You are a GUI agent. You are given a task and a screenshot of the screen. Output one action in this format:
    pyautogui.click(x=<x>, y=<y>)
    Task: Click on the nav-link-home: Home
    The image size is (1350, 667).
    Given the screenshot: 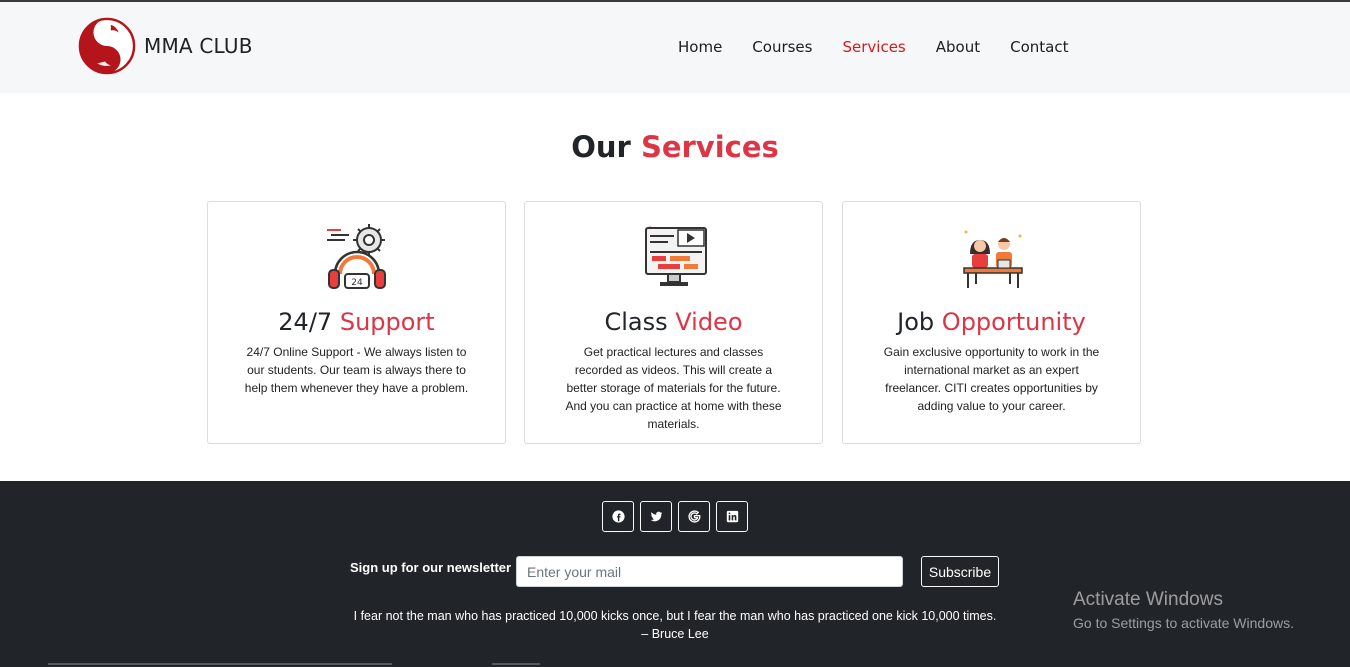 What is the action you would take?
    pyautogui.click(x=700, y=47)
    